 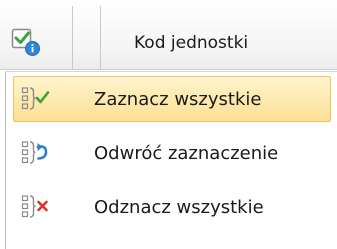 I want to click on checkbox-check-info-icon, so click(x=26, y=42).